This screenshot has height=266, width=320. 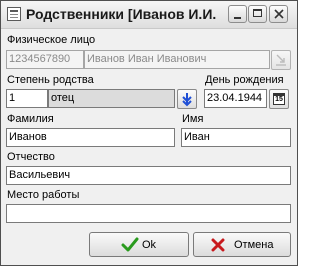 What do you see at coordinates (50, 80) in the screenshot?
I see `relation-label: Степень родства` at bounding box center [50, 80].